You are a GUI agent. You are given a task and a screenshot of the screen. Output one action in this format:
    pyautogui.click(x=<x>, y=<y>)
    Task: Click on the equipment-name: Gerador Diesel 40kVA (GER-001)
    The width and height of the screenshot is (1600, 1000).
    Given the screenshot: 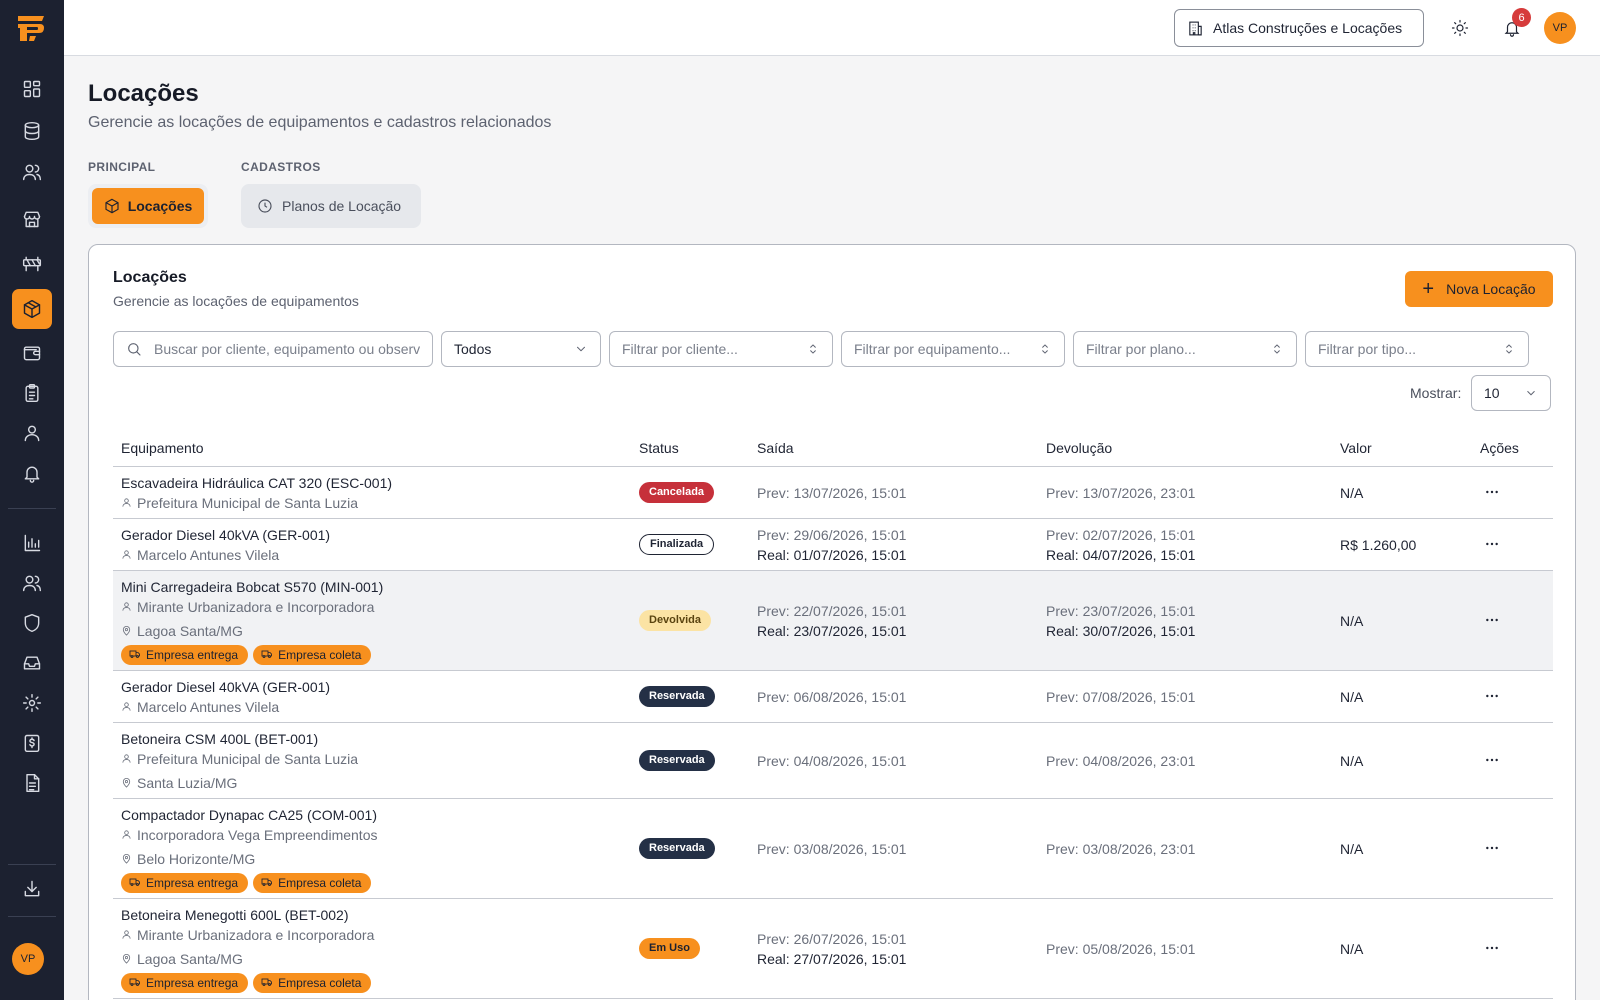 What is the action you would take?
    pyautogui.click(x=226, y=687)
    